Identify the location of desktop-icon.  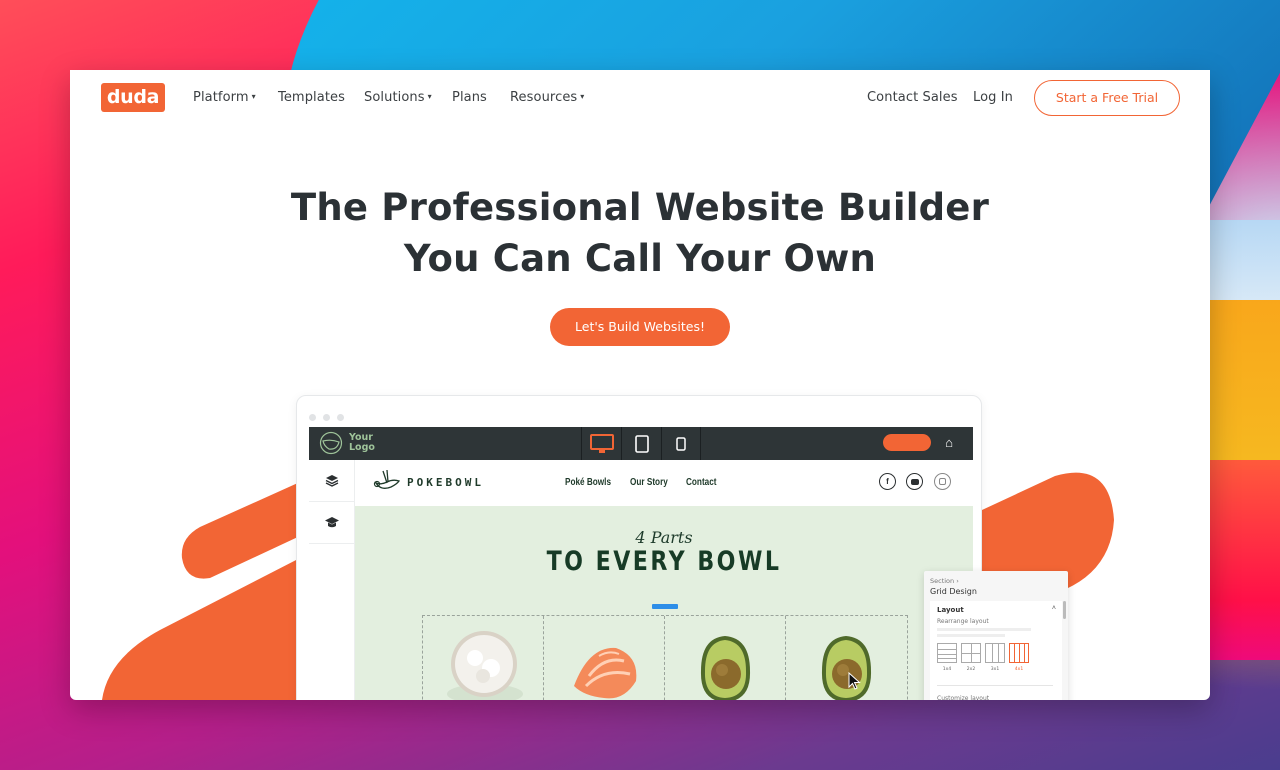
(601, 443).